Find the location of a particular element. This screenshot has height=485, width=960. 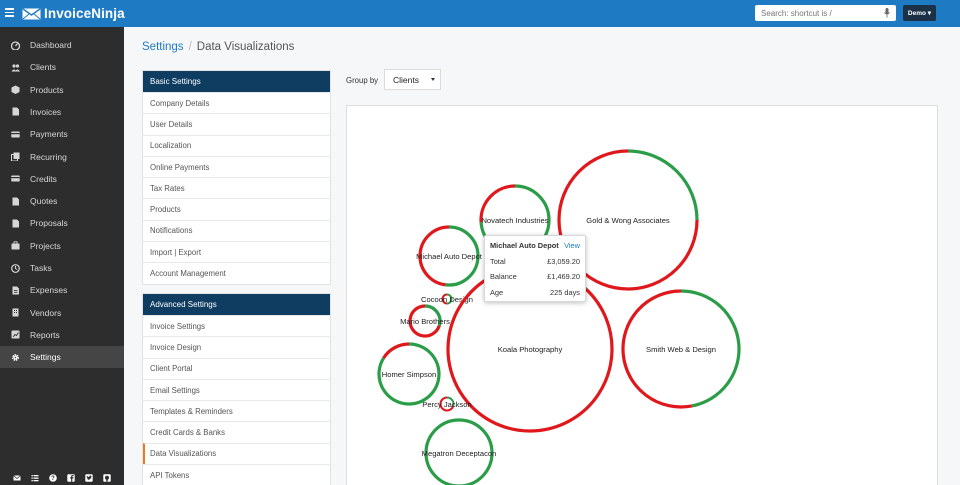

tooltip-value: 225 days is located at coordinates (565, 292).